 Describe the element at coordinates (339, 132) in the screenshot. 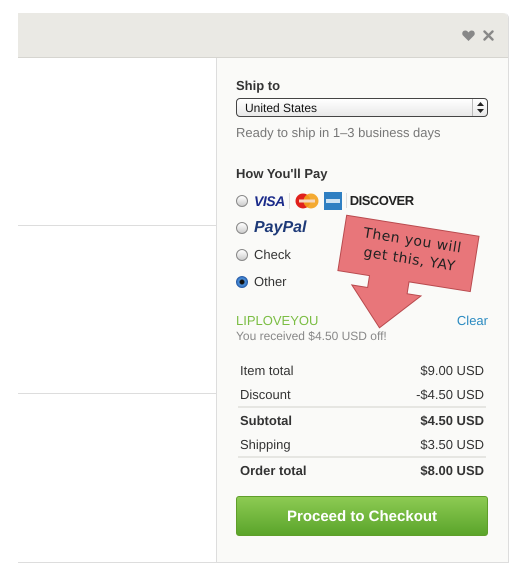

I see `shipping-note: Ready to ship in 1–3 business days` at that location.